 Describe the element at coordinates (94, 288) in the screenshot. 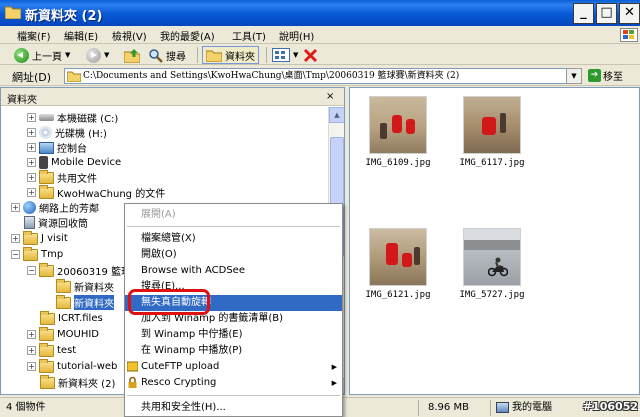

I see `tree-item-label: 新資料夾` at that location.